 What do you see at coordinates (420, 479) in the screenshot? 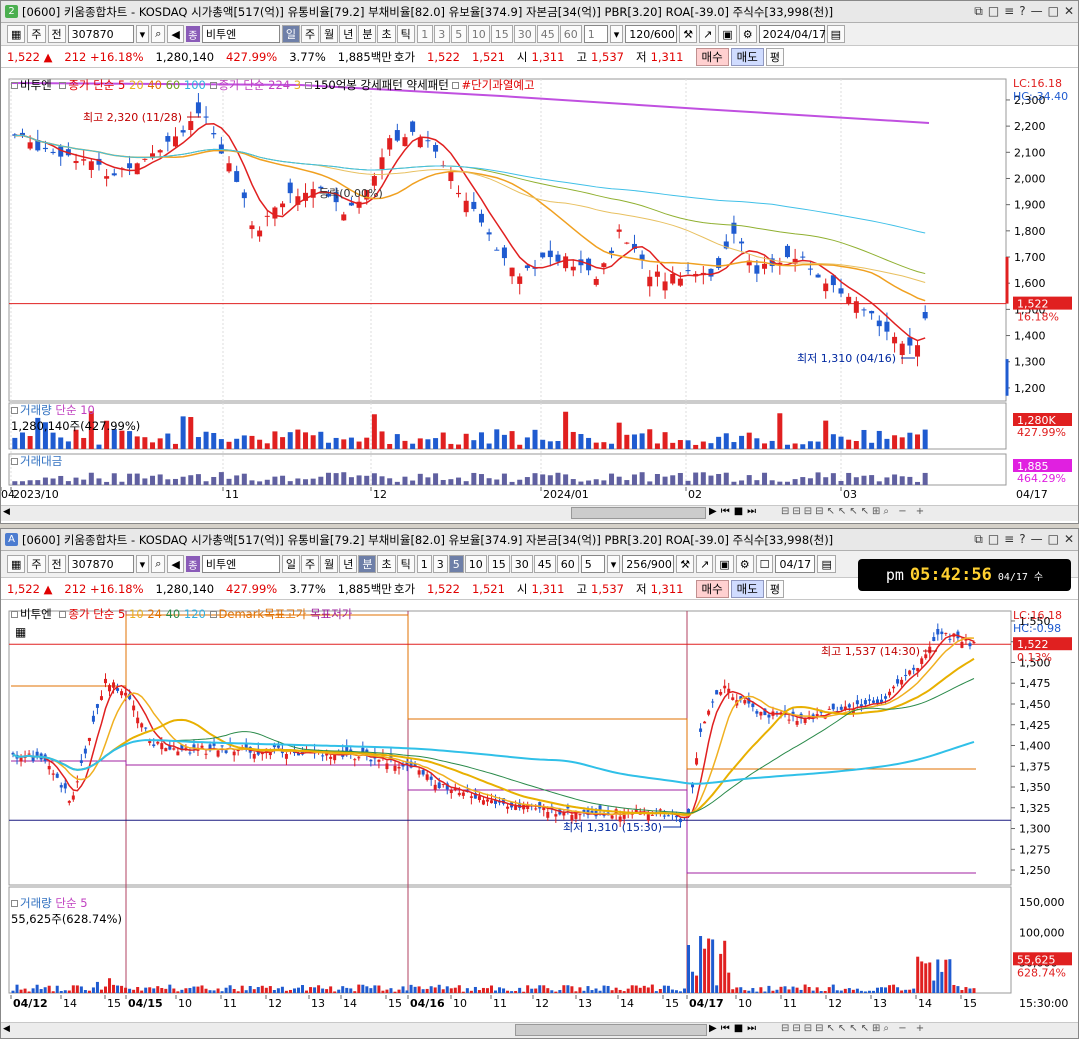
I see `amount-bar` at bounding box center [420, 479].